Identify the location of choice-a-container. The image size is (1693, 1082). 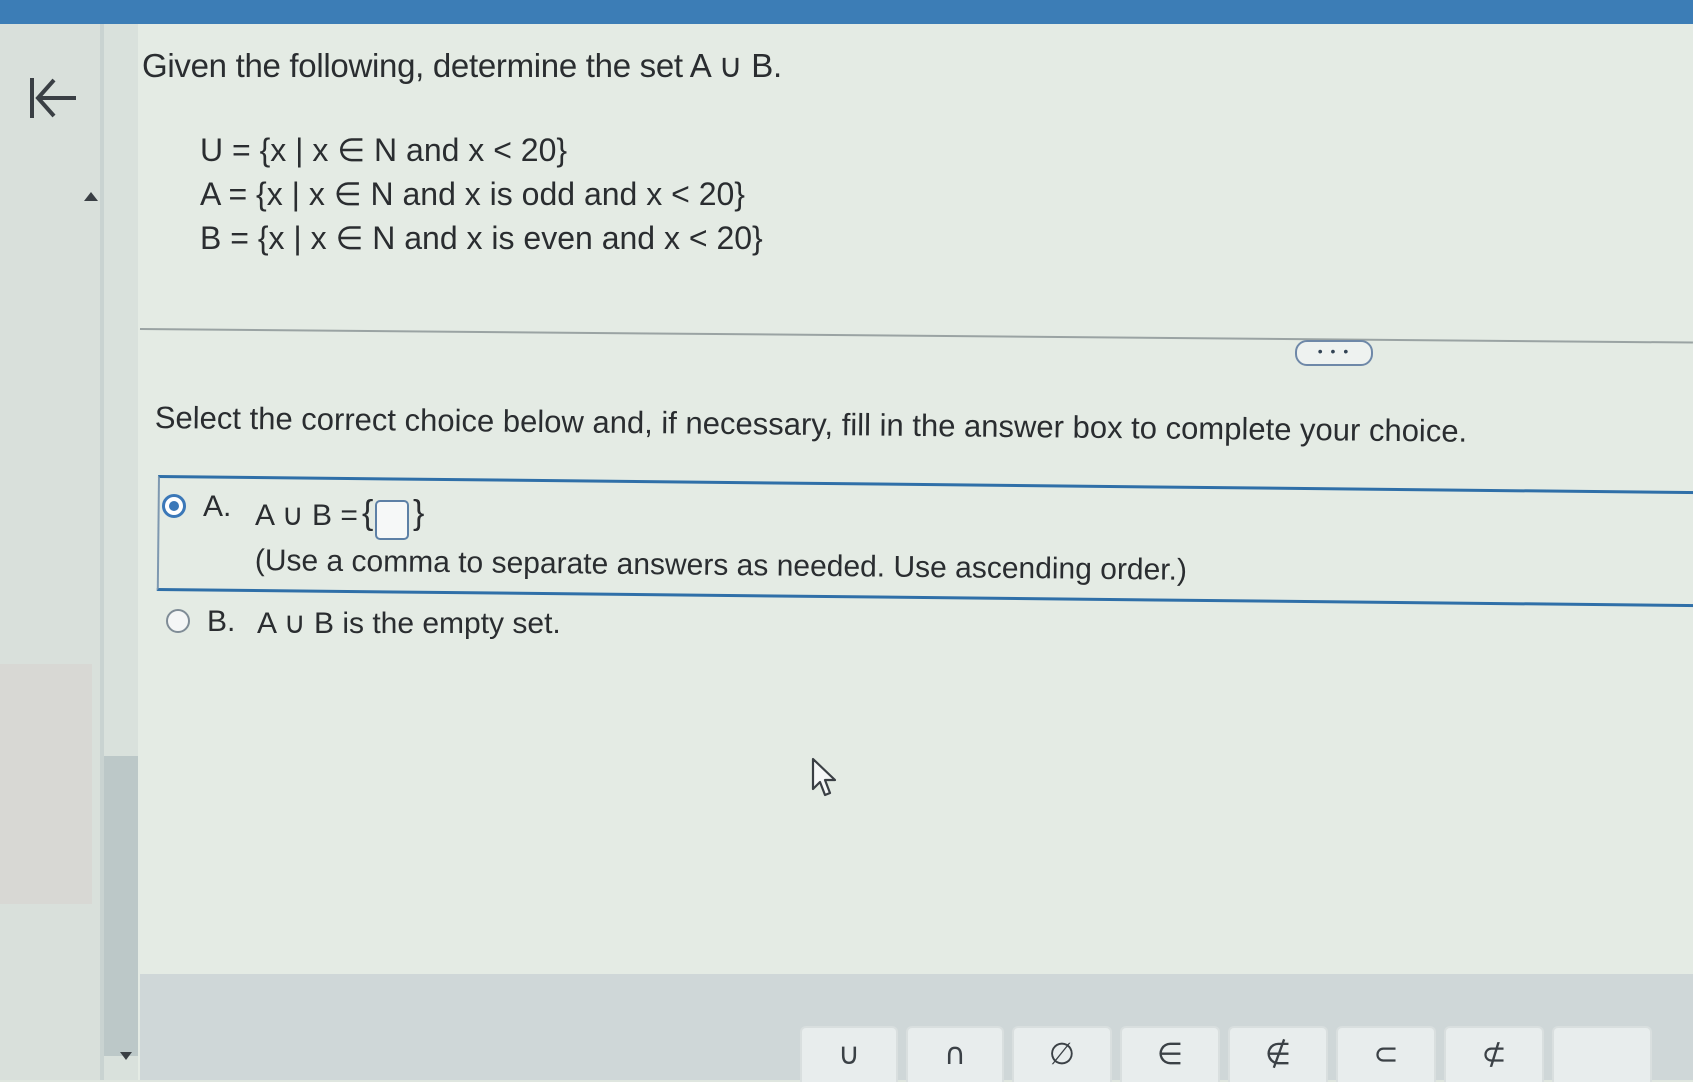
(924, 541).